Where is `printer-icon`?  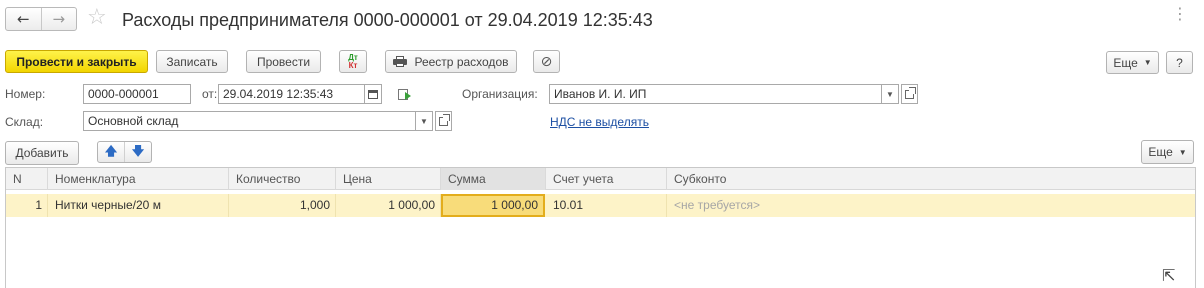
printer-icon is located at coordinates (400, 61).